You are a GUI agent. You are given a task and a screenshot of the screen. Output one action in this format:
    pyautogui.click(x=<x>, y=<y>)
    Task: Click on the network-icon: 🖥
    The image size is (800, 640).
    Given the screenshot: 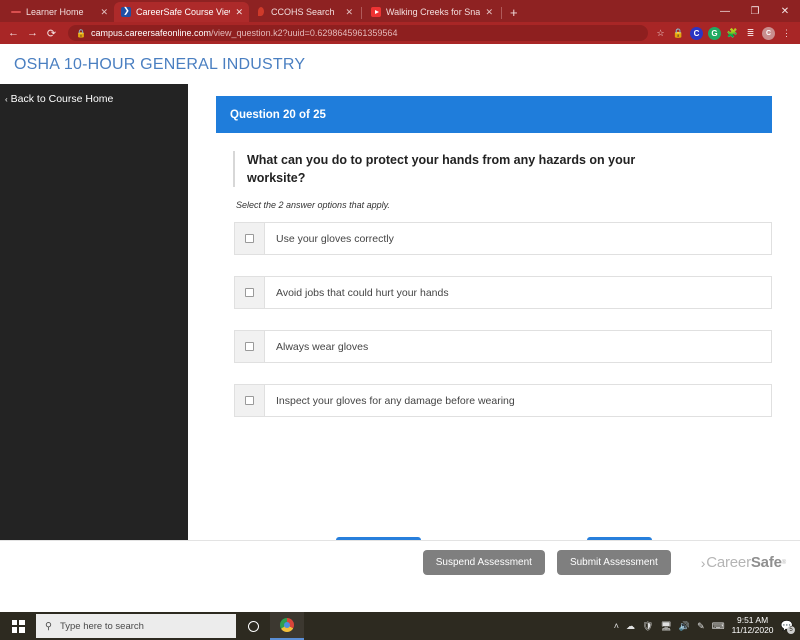 What is the action you would take?
    pyautogui.click(x=665, y=626)
    